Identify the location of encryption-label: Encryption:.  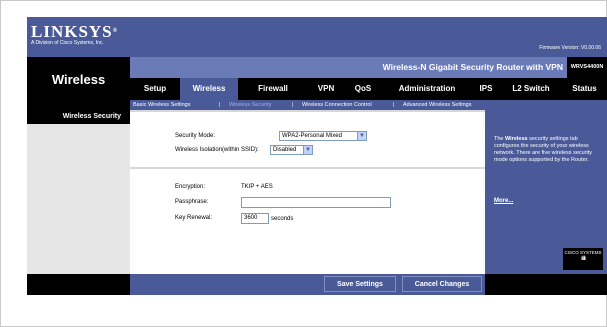
(190, 187).